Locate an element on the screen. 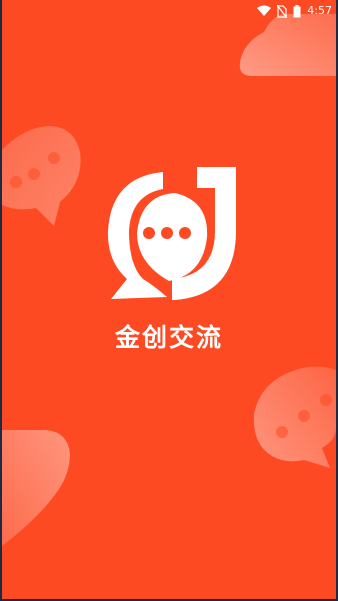 This screenshot has height=601, width=338. app-name: 金创交流 is located at coordinates (168, 337).